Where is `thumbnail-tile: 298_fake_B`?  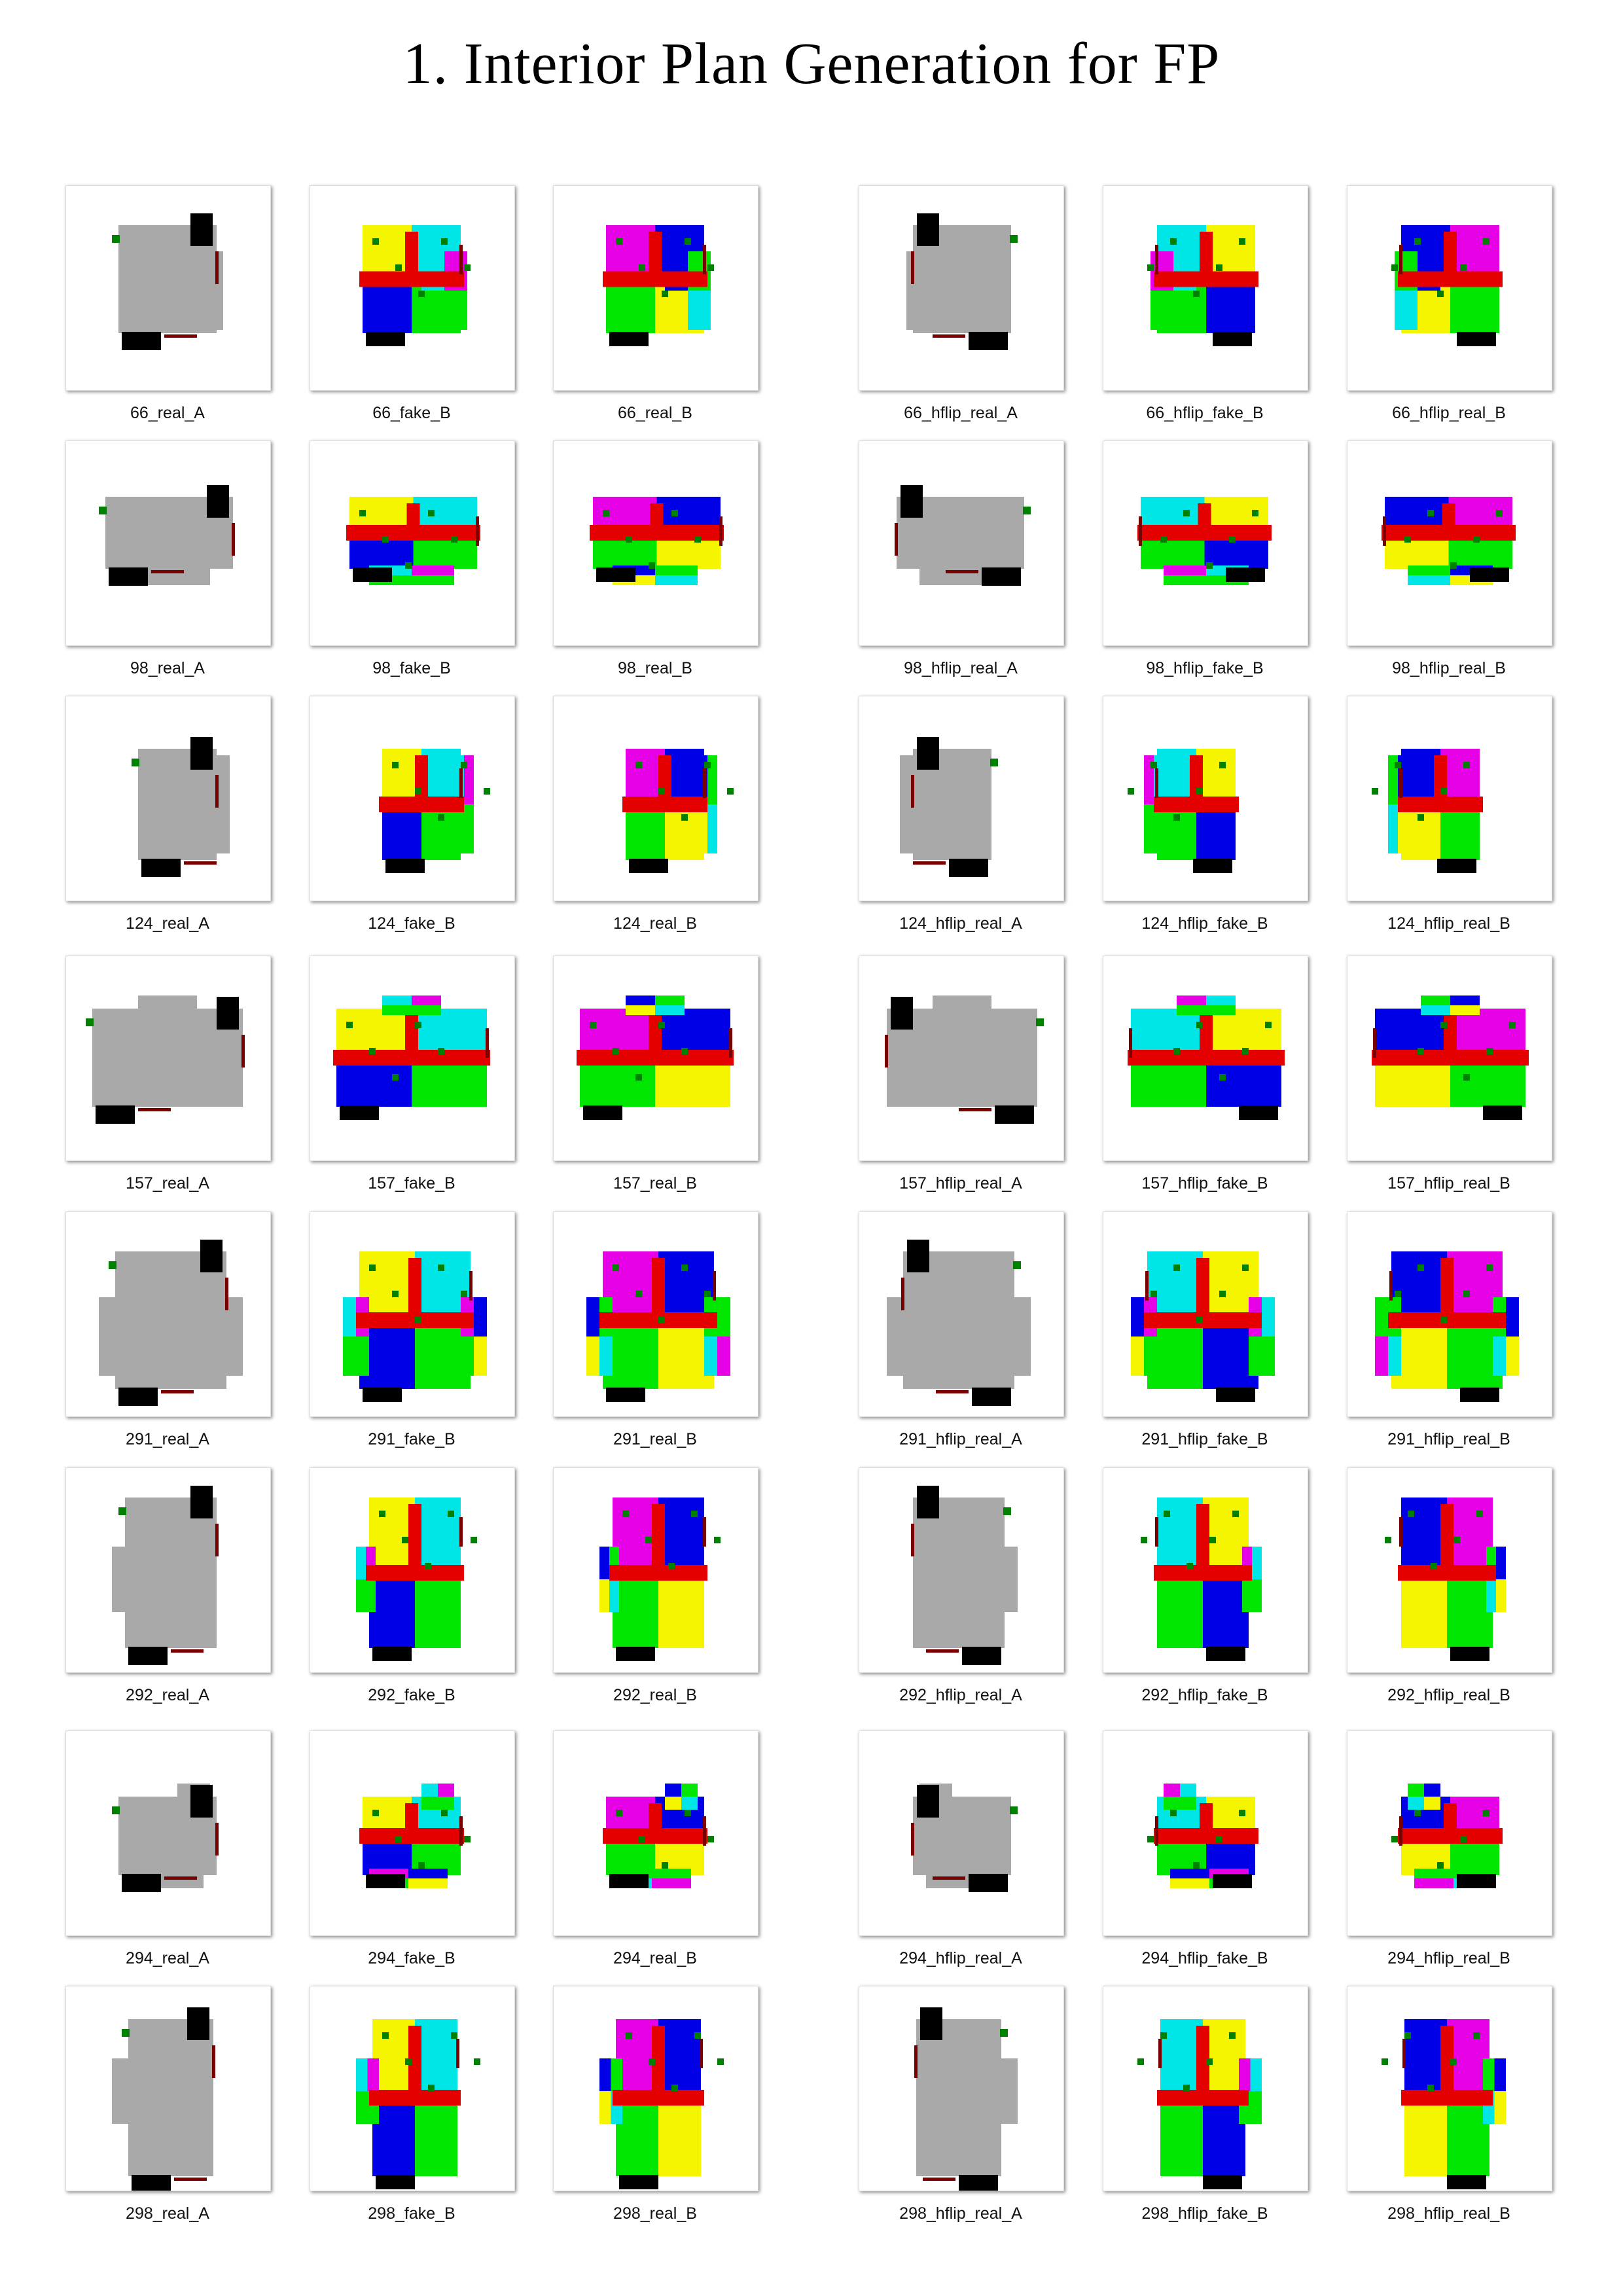
thumbnail-tile: 298_fake_B is located at coordinates (414, 2104).